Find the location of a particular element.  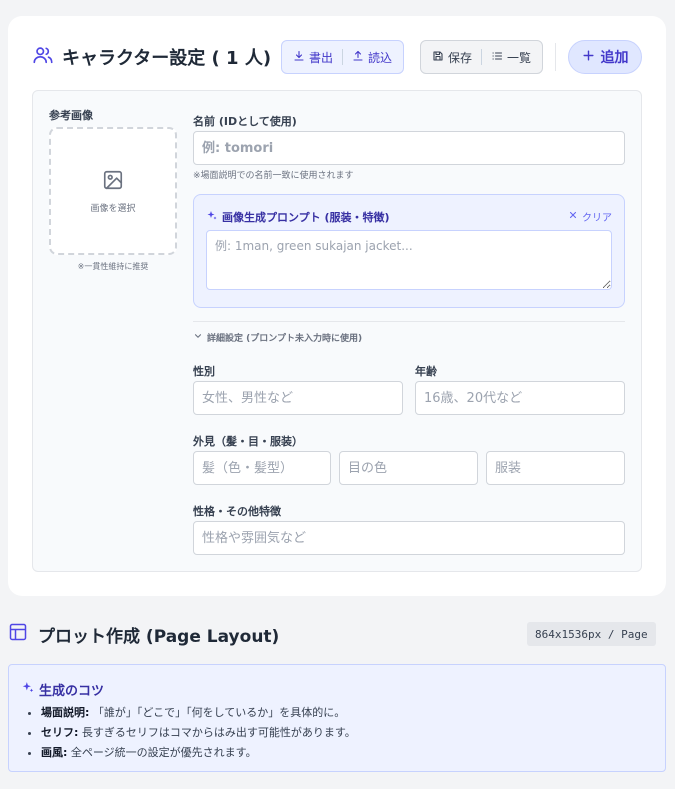

tip-term: 場面説明: is located at coordinates (65, 712).